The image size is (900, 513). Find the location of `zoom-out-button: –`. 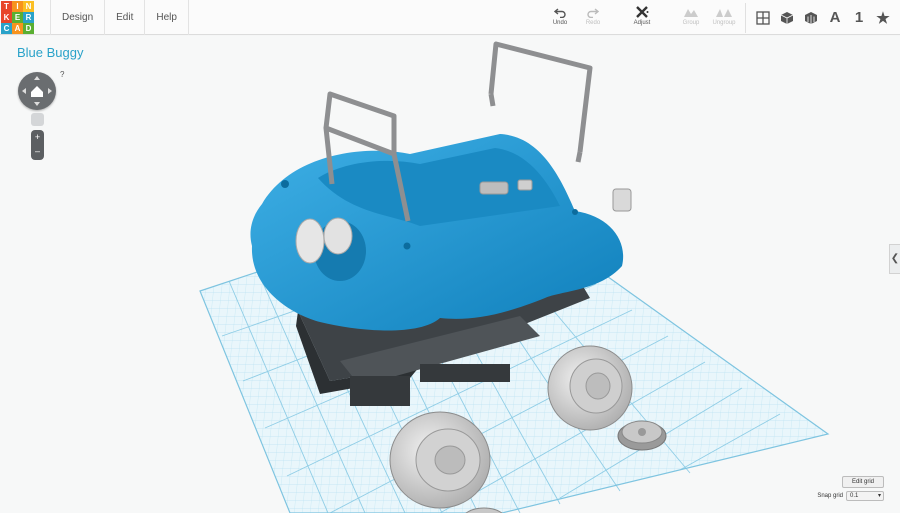

zoom-out-button: – is located at coordinates (37, 151).